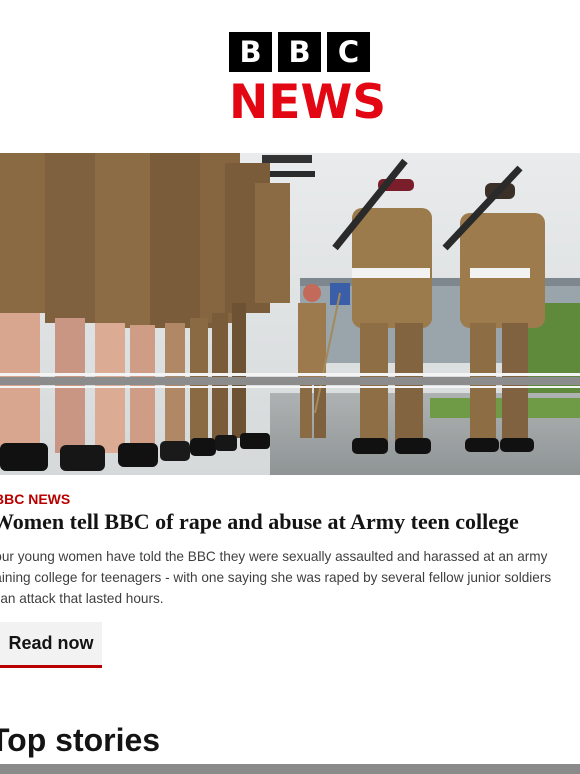 The height and width of the screenshot is (774, 580). What do you see at coordinates (348, 52) in the screenshot?
I see `bbc-block-c: C` at bounding box center [348, 52].